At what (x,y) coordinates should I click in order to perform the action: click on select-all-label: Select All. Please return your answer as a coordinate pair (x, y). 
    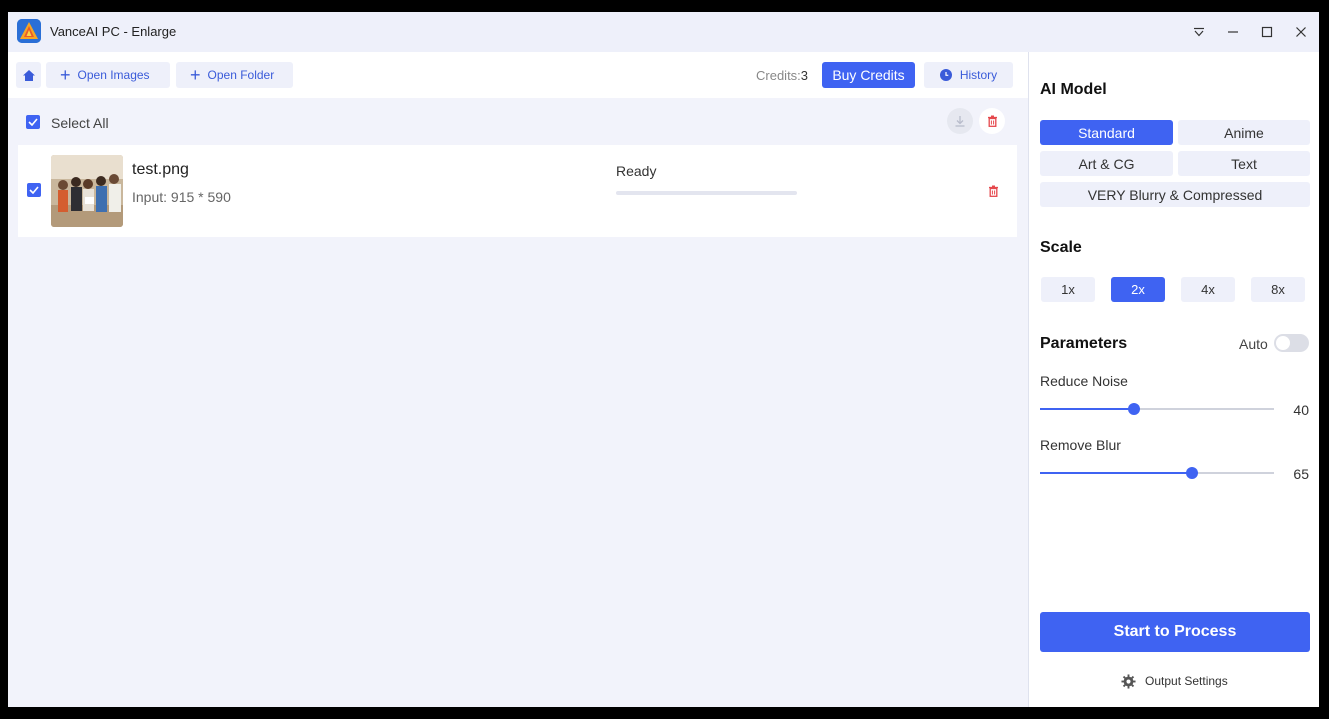
    Looking at the image, I should click on (80, 123).